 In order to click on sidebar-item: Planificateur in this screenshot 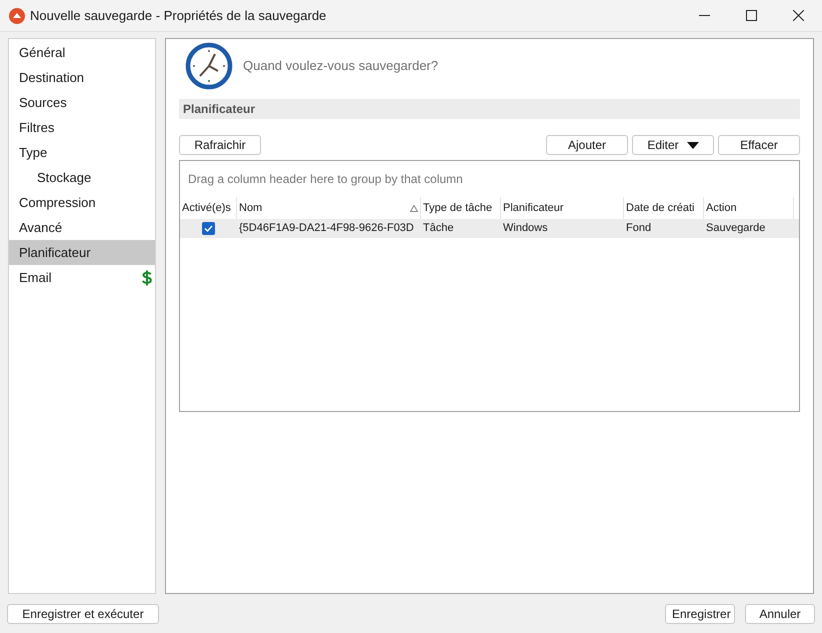, I will do `click(82, 252)`.